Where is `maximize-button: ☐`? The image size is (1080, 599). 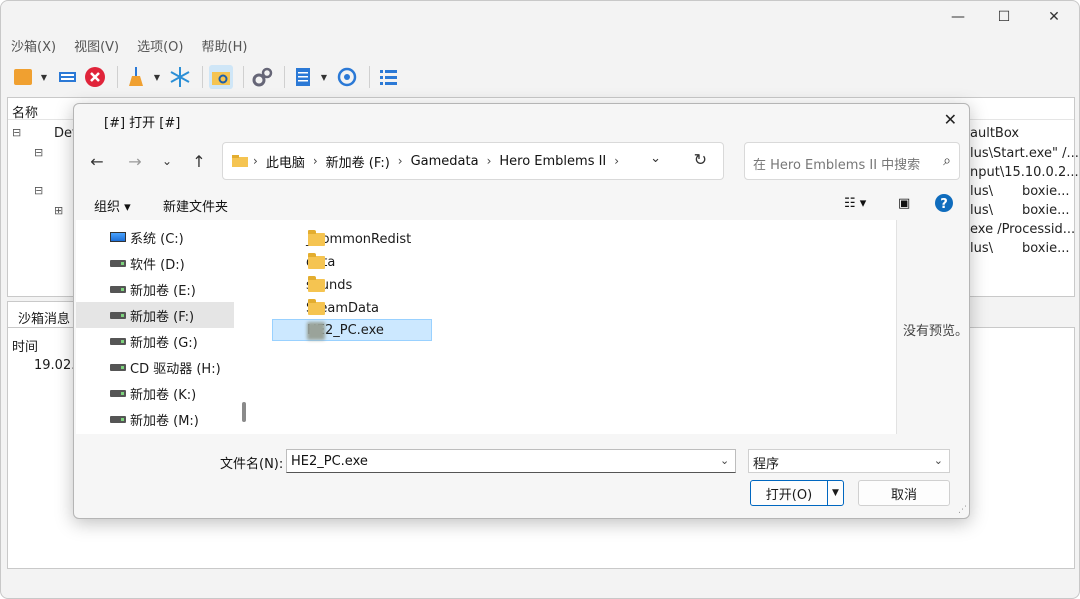
maximize-button: ☐ is located at coordinates (1004, 17).